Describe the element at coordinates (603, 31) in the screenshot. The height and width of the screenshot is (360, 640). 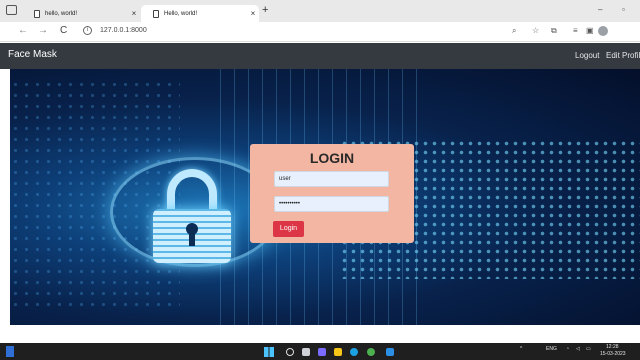
I see `profile-avatar-icon` at that location.